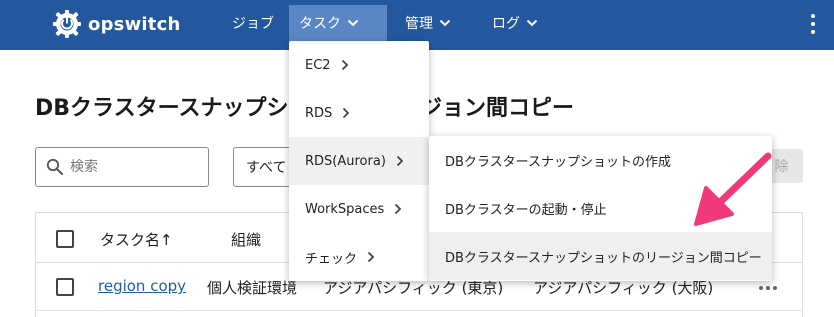 This screenshot has width=834, height=317. Describe the element at coordinates (319, 113) in the screenshot. I see `menu-item-label: RDS` at that location.